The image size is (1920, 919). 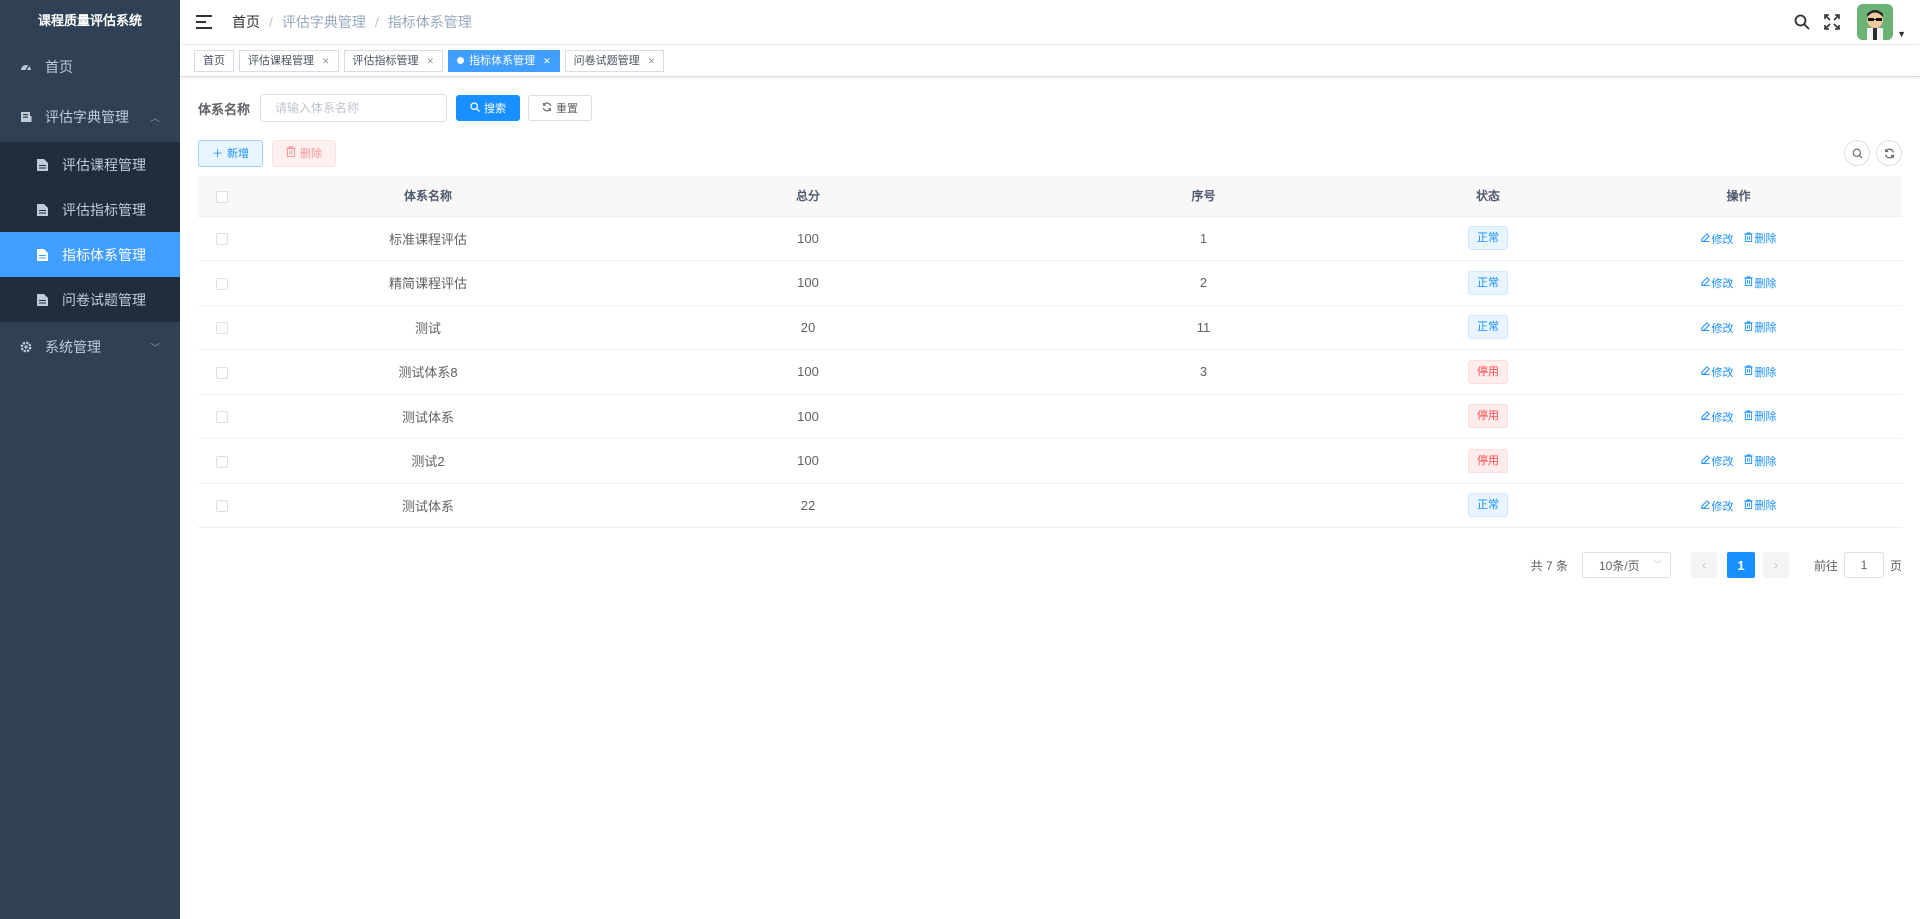 What do you see at coordinates (1050, 22) in the screenshot?
I see `top-navbar: 首页 / 评估字典管理 / 指标体系管理 ▼` at bounding box center [1050, 22].